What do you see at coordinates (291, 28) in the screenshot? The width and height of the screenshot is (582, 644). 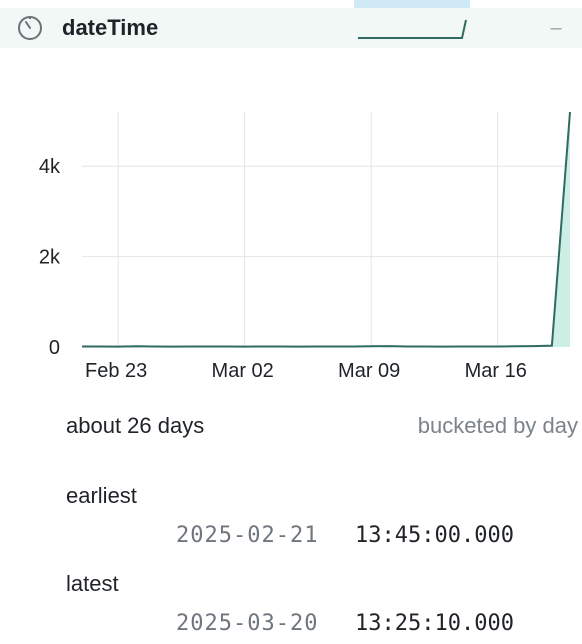 I see `column-header: dateTime –` at bounding box center [291, 28].